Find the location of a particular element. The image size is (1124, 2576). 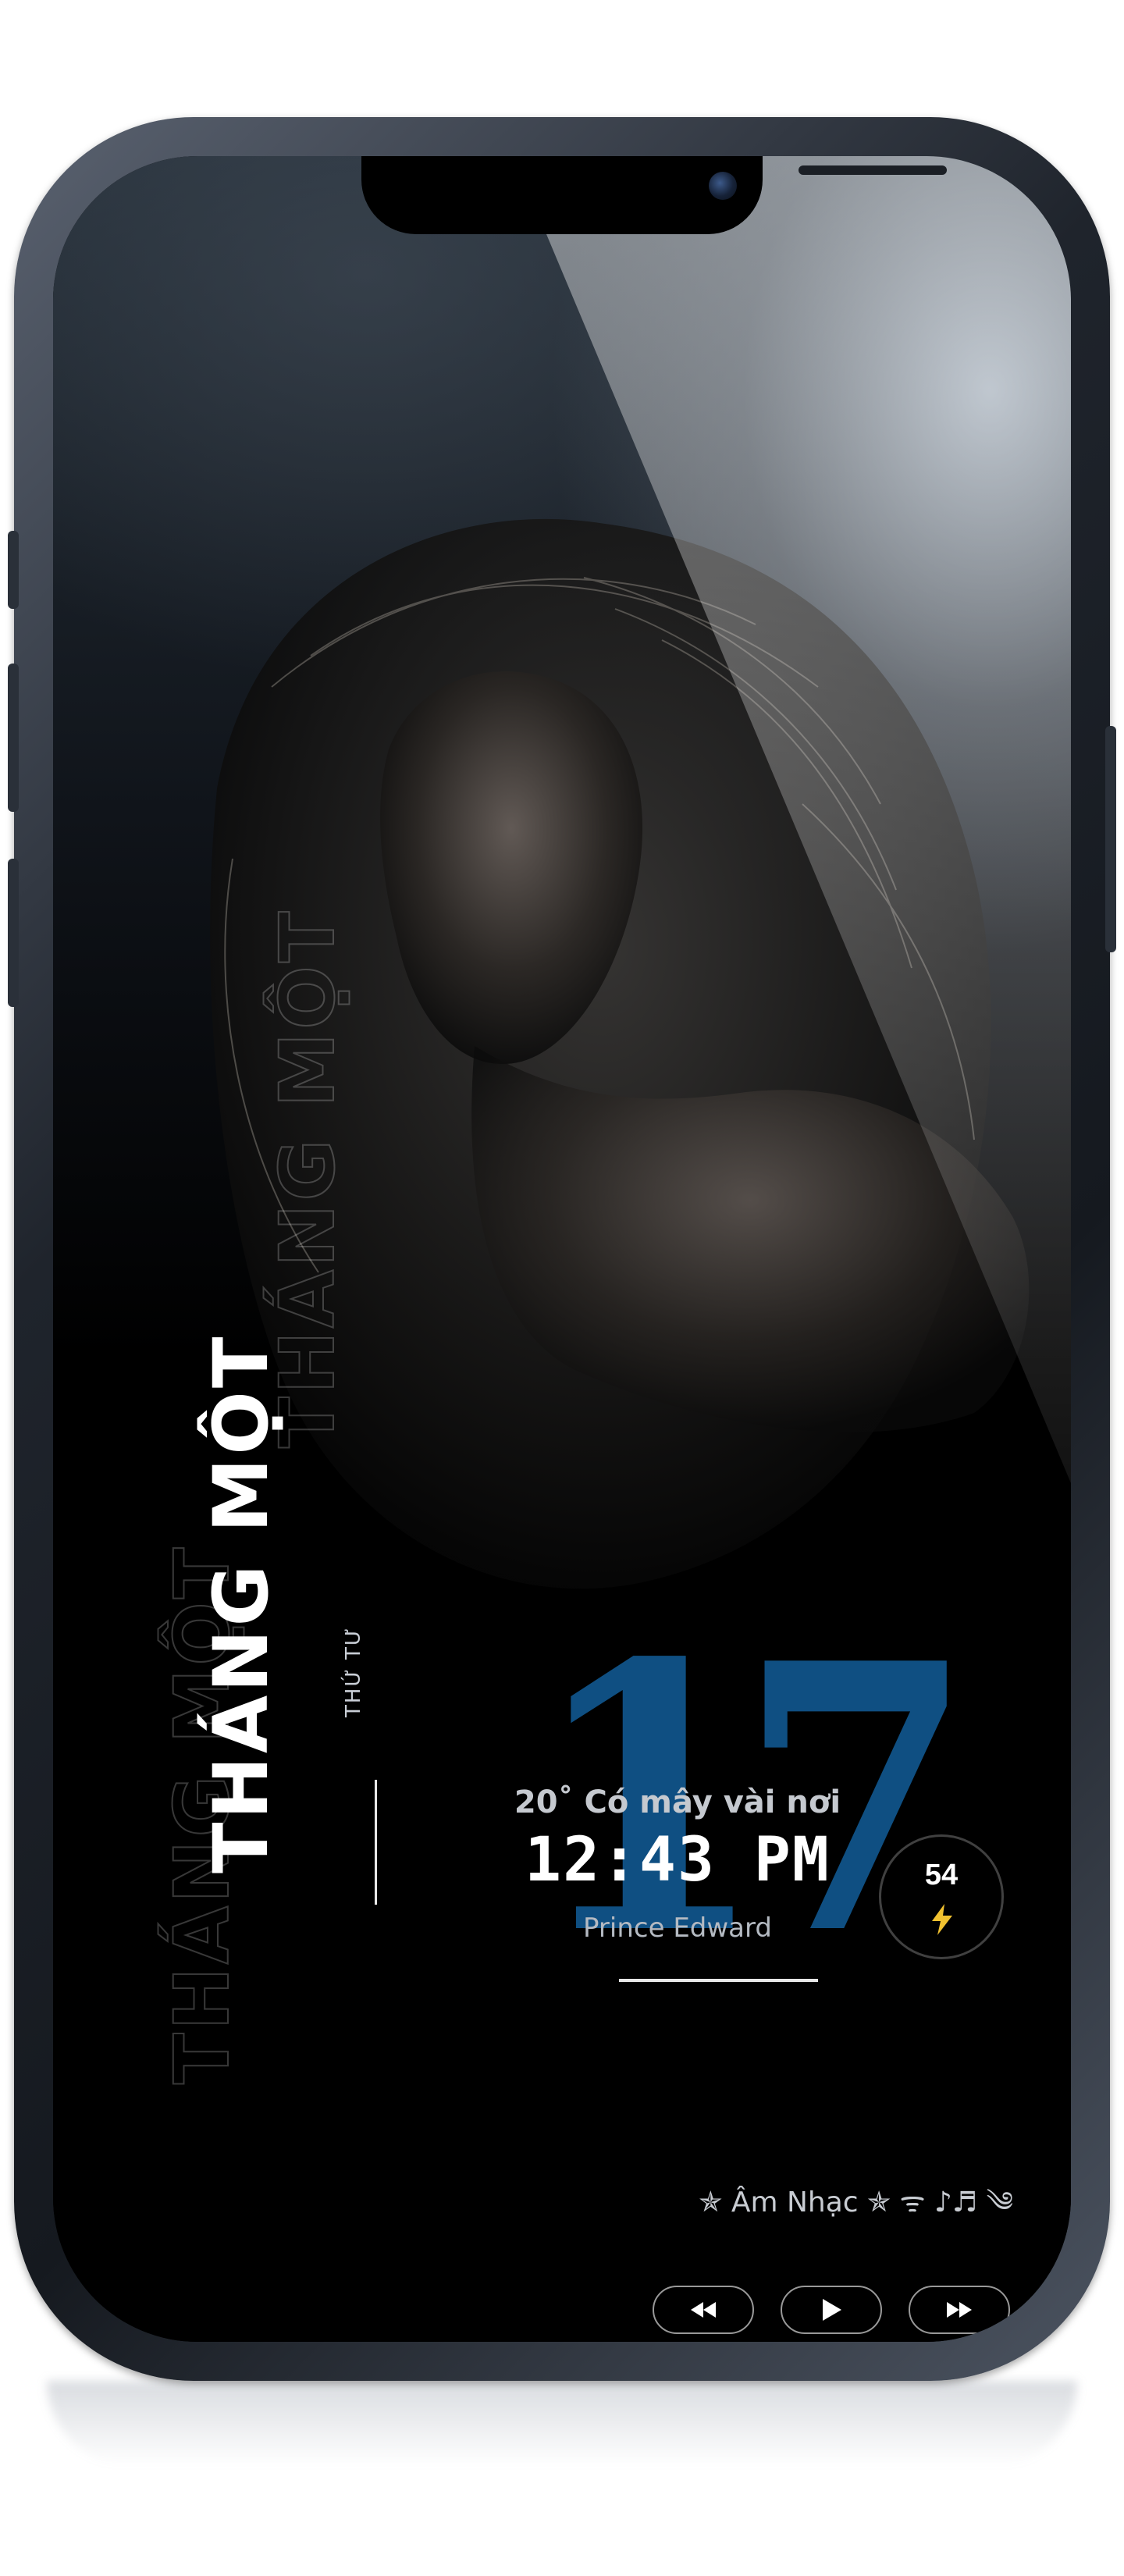

battery-level: 54 is located at coordinates (942, 1875).